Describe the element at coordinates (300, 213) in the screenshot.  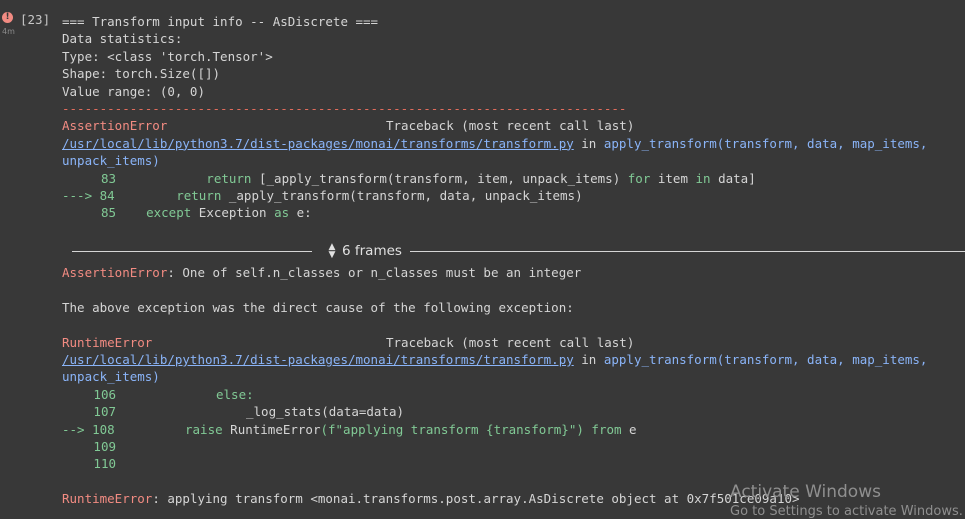
I see `code-text: e:` at that location.